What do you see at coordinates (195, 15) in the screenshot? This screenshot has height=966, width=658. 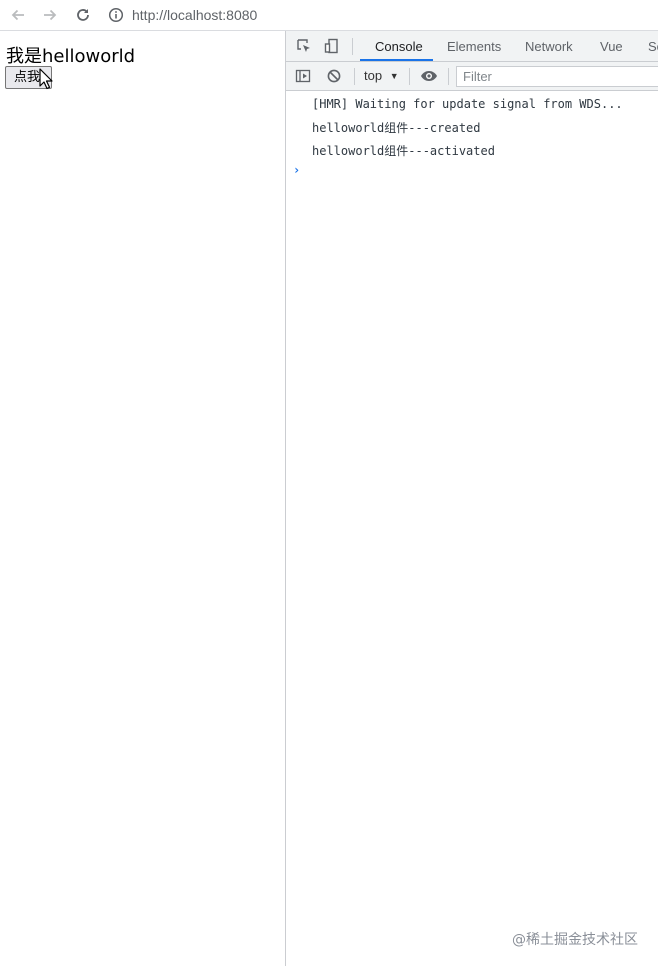 I see `url-text: http://localhost:8080` at bounding box center [195, 15].